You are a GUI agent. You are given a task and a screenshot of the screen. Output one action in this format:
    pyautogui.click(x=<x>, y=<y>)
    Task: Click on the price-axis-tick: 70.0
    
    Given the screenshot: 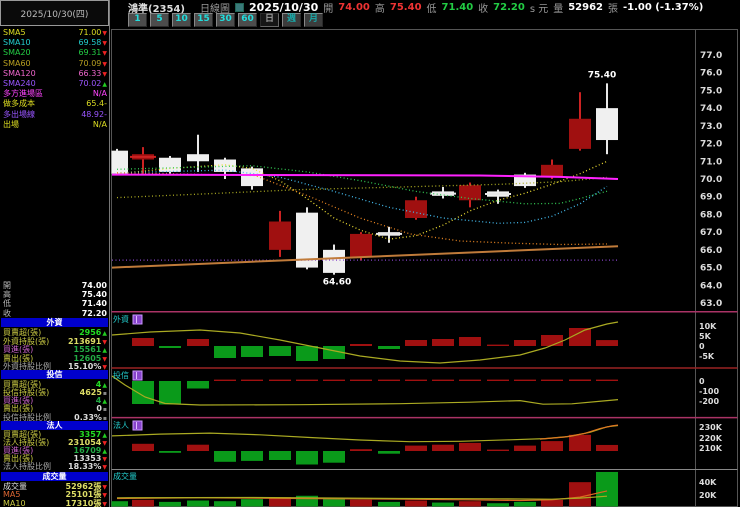 What is the action you would take?
    pyautogui.click(x=711, y=180)
    